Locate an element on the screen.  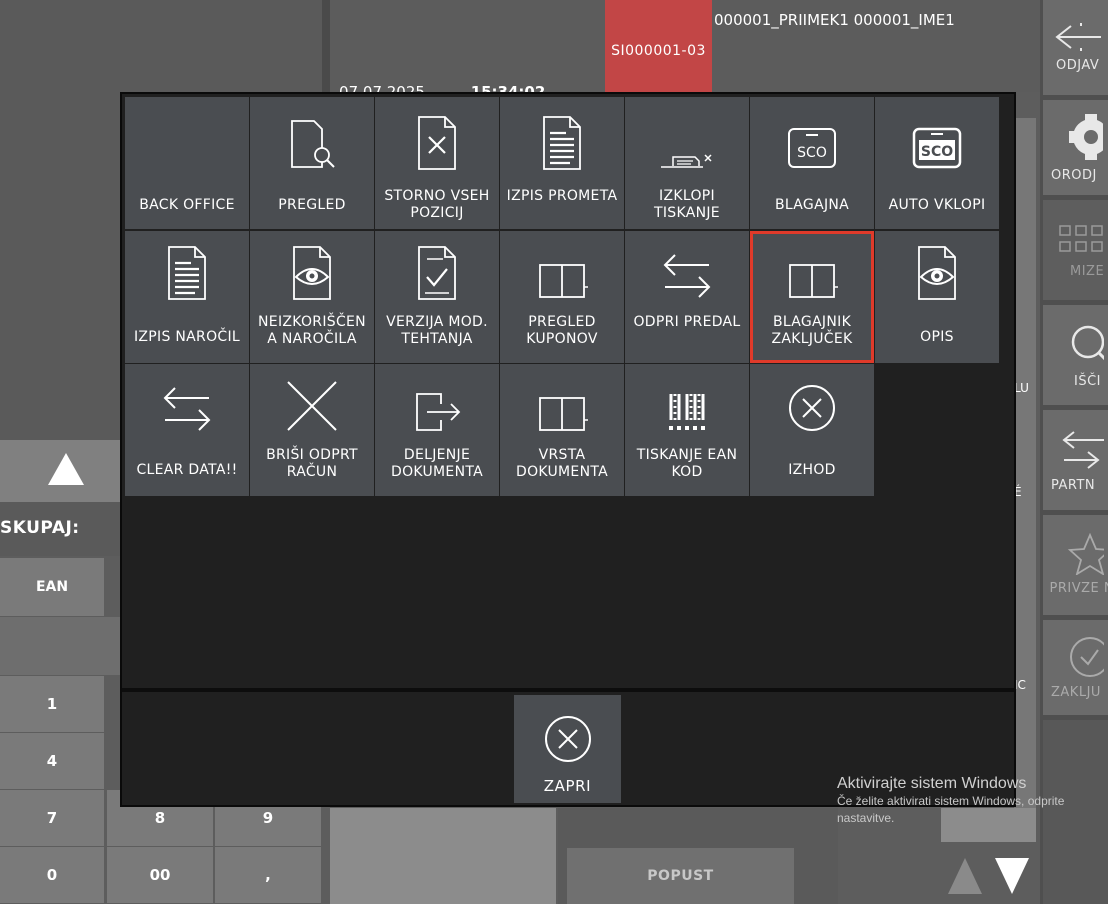
tile-brisi-odprt-racun: BRIŠI ODPRT RAČUN is located at coordinates (312, 430).